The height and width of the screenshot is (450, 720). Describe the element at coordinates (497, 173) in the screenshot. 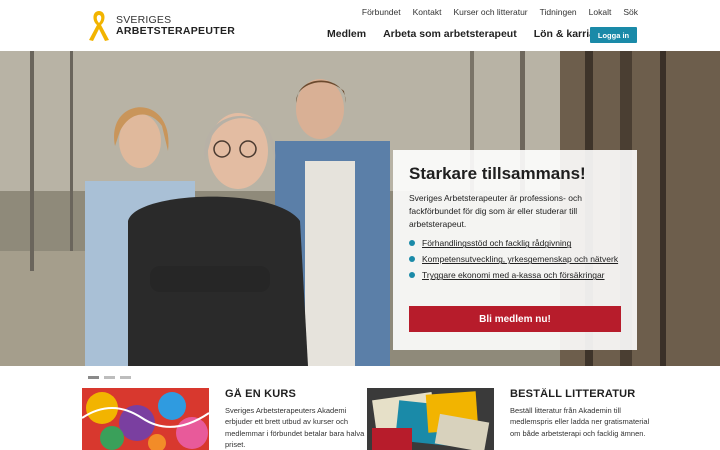

I see `hero-title: Starkare tillsammans!` at that location.